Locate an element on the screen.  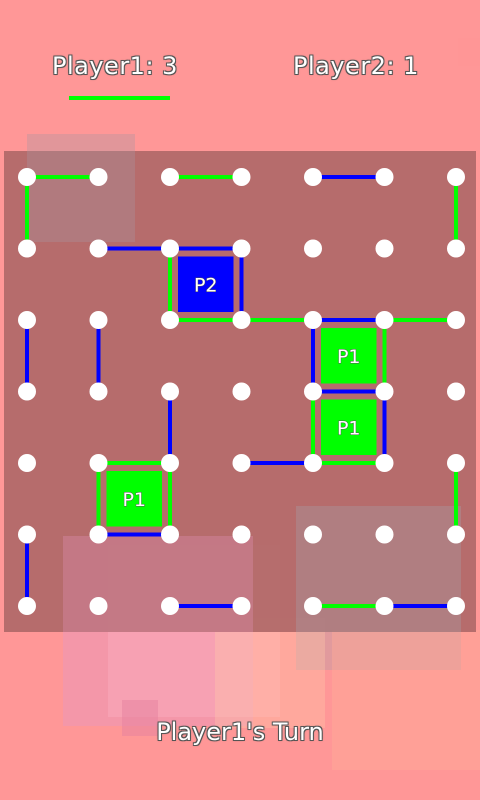
turn-label: Player1's Turn is located at coordinates (240, 732).